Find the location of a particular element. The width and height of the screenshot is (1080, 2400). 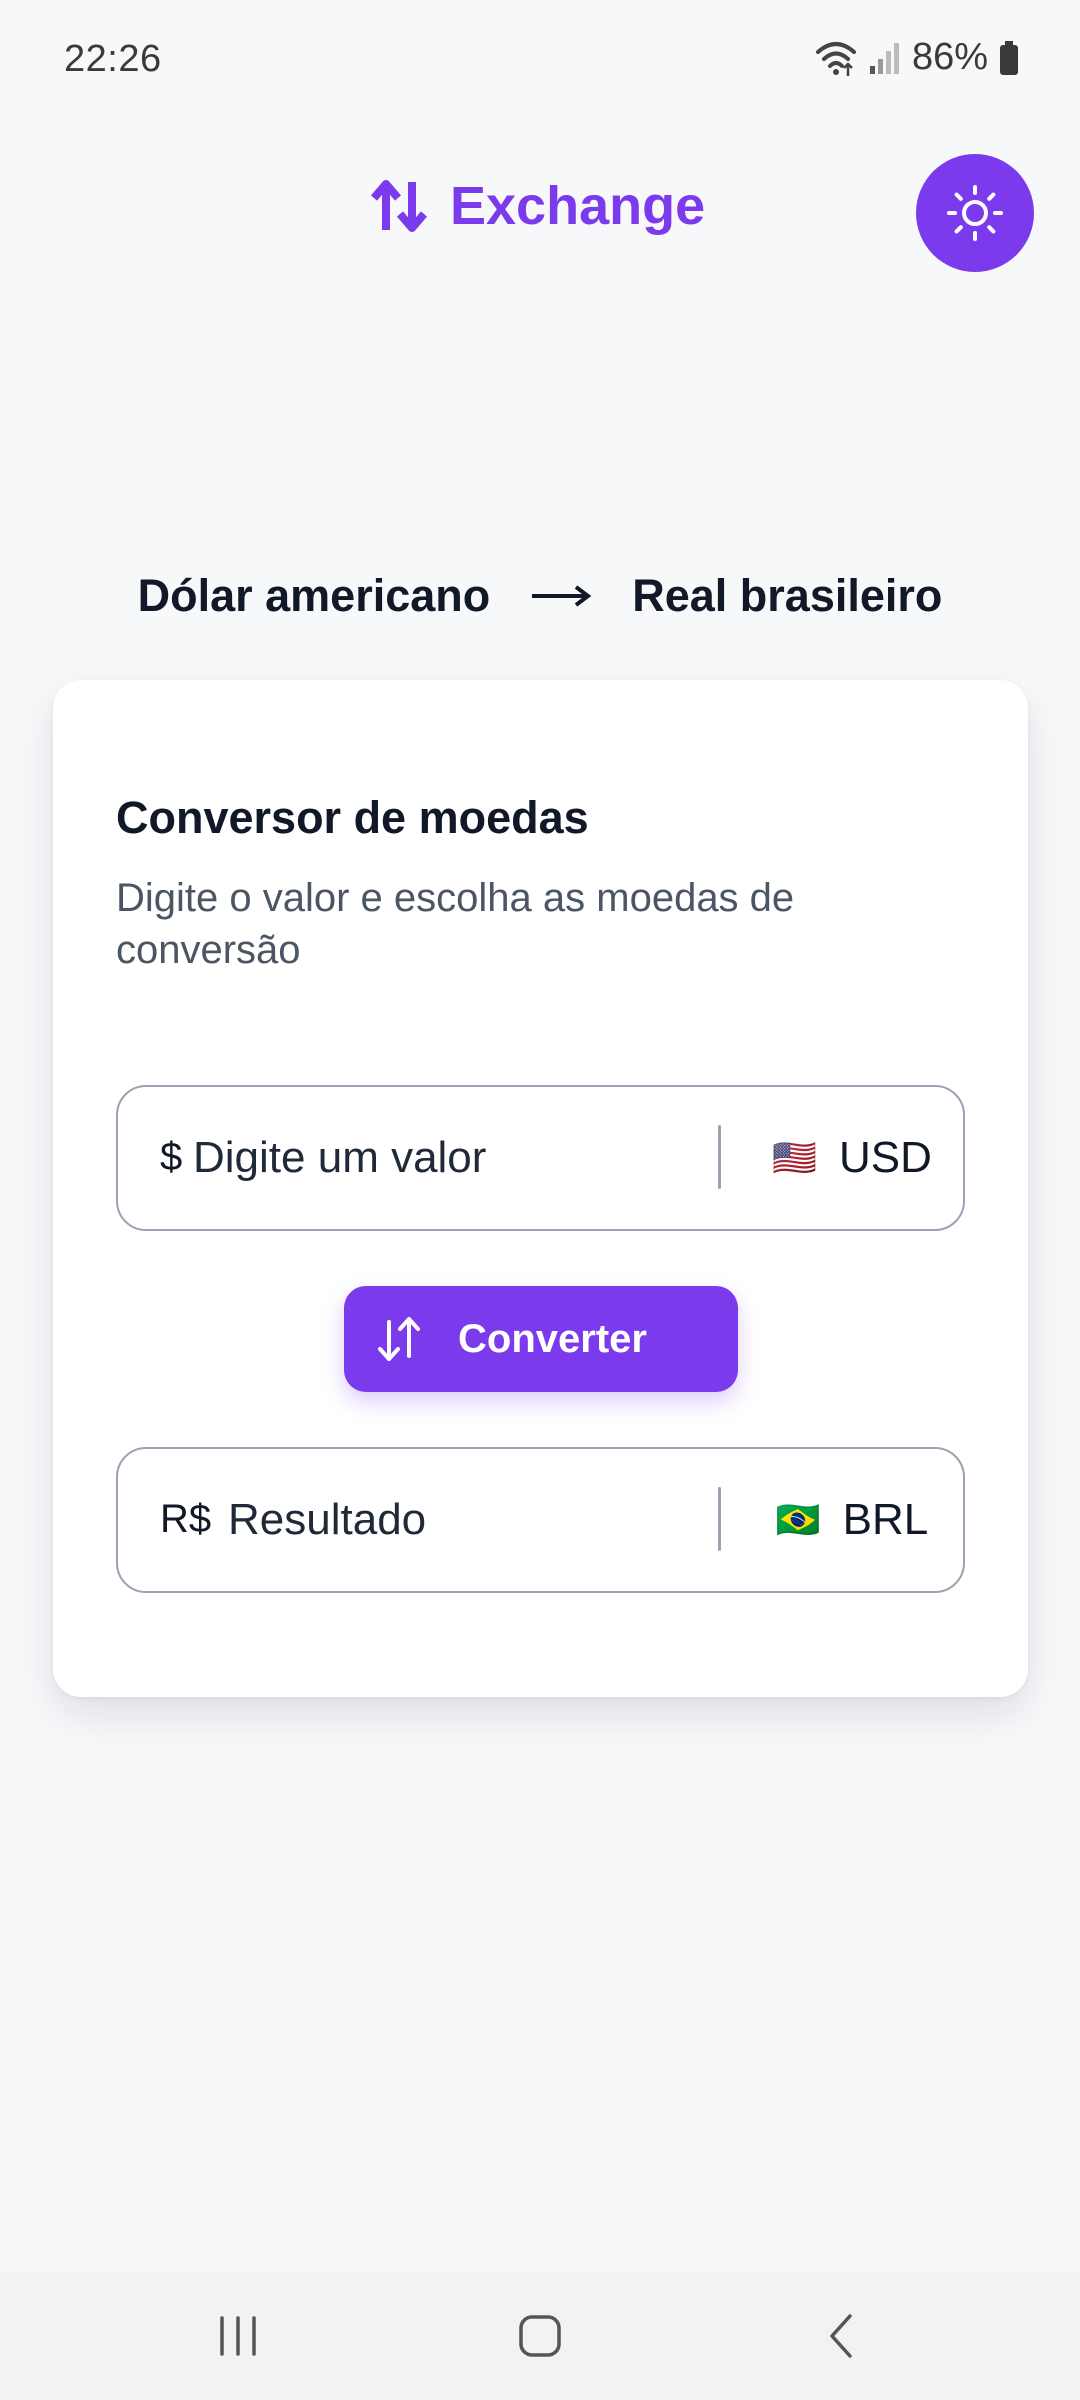

status-icons: 86% is located at coordinates (917, 57).